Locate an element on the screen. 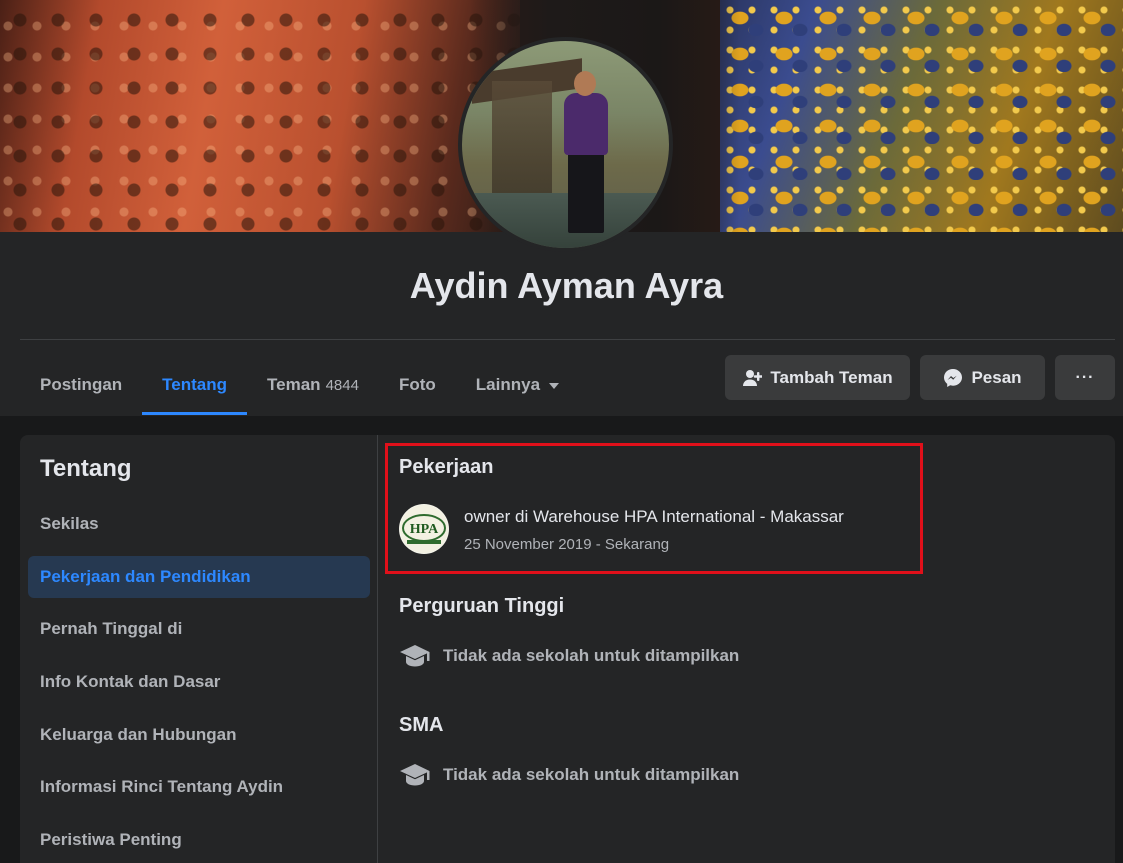 This screenshot has width=1123, height=863. sidebar-item-work-education: Pekerjaan dan Pendidikan is located at coordinates (199, 577).